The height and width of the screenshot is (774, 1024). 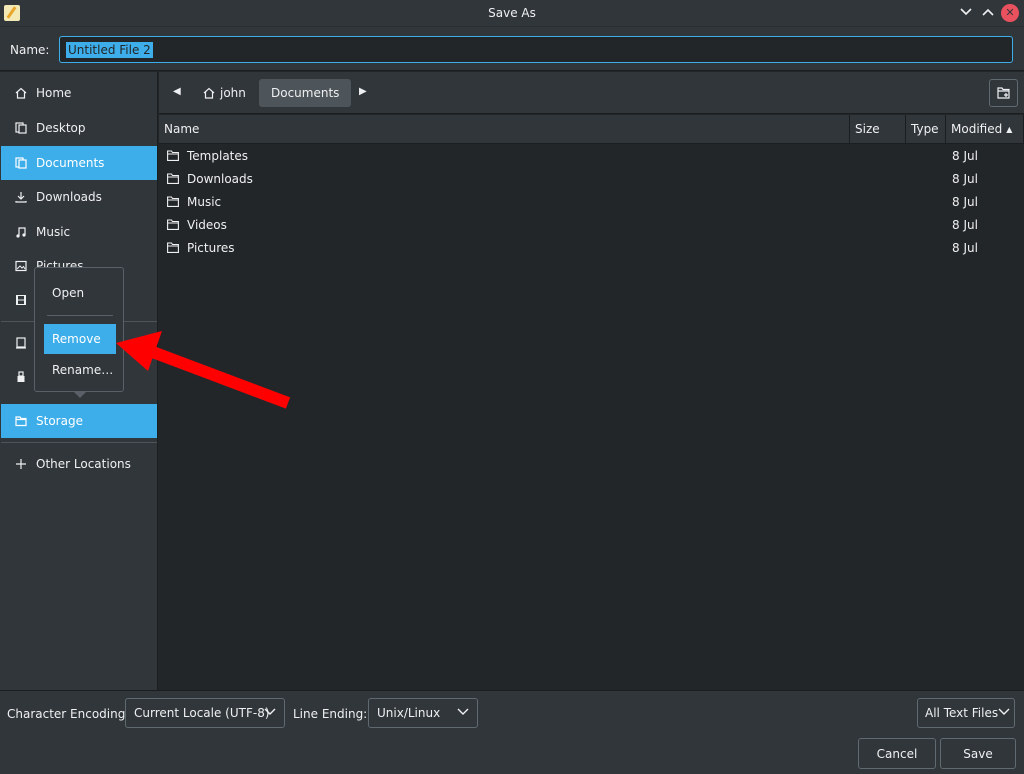 What do you see at coordinates (79, 163) in the screenshot?
I see `sidebar-item-documents: Documents` at bounding box center [79, 163].